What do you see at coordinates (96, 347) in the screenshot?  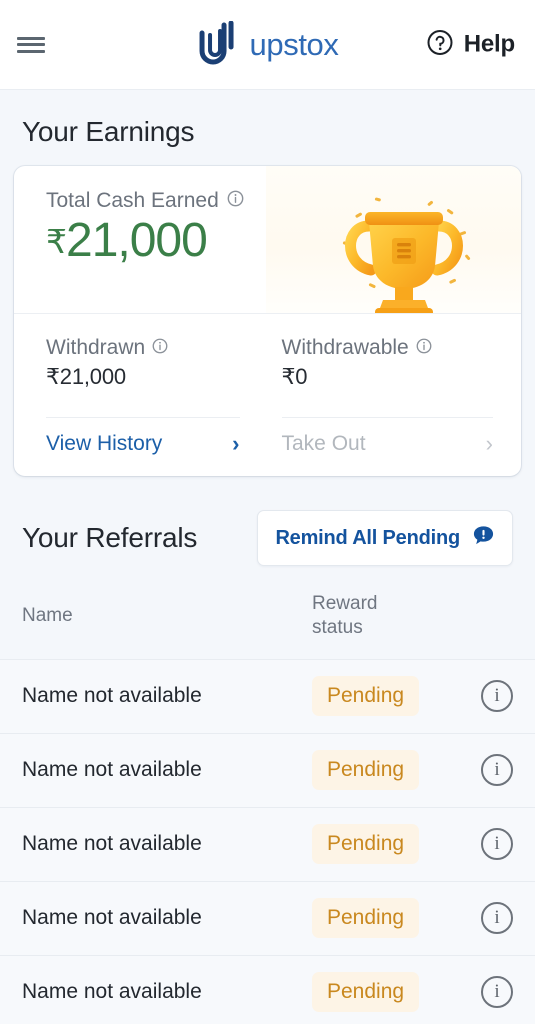 I see `withdrawn-label: Withdrawn` at bounding box center [96, 347].